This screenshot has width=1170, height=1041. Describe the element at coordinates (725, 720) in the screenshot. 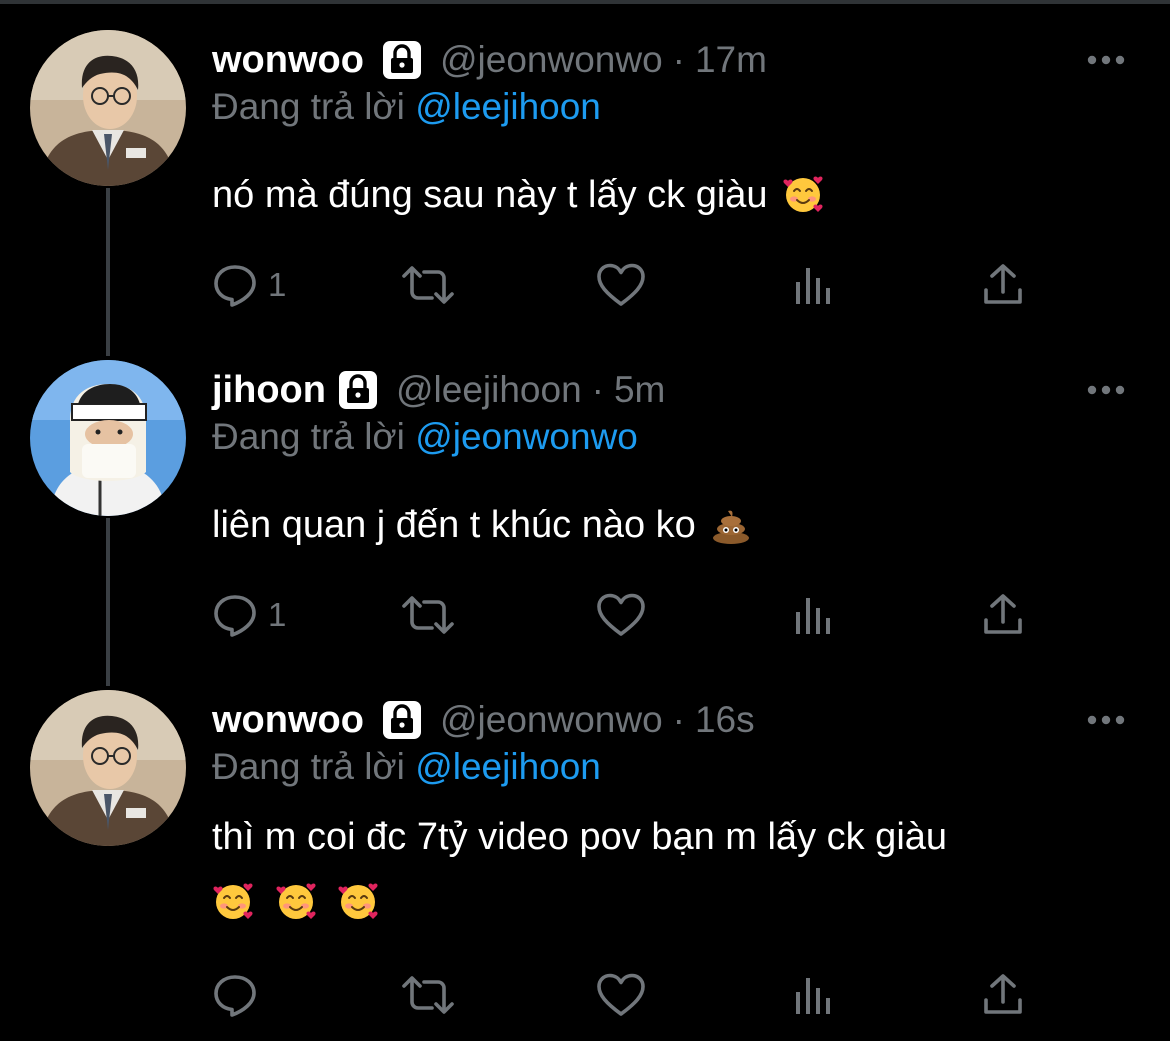

I see `timestamp: 16s` at that location.